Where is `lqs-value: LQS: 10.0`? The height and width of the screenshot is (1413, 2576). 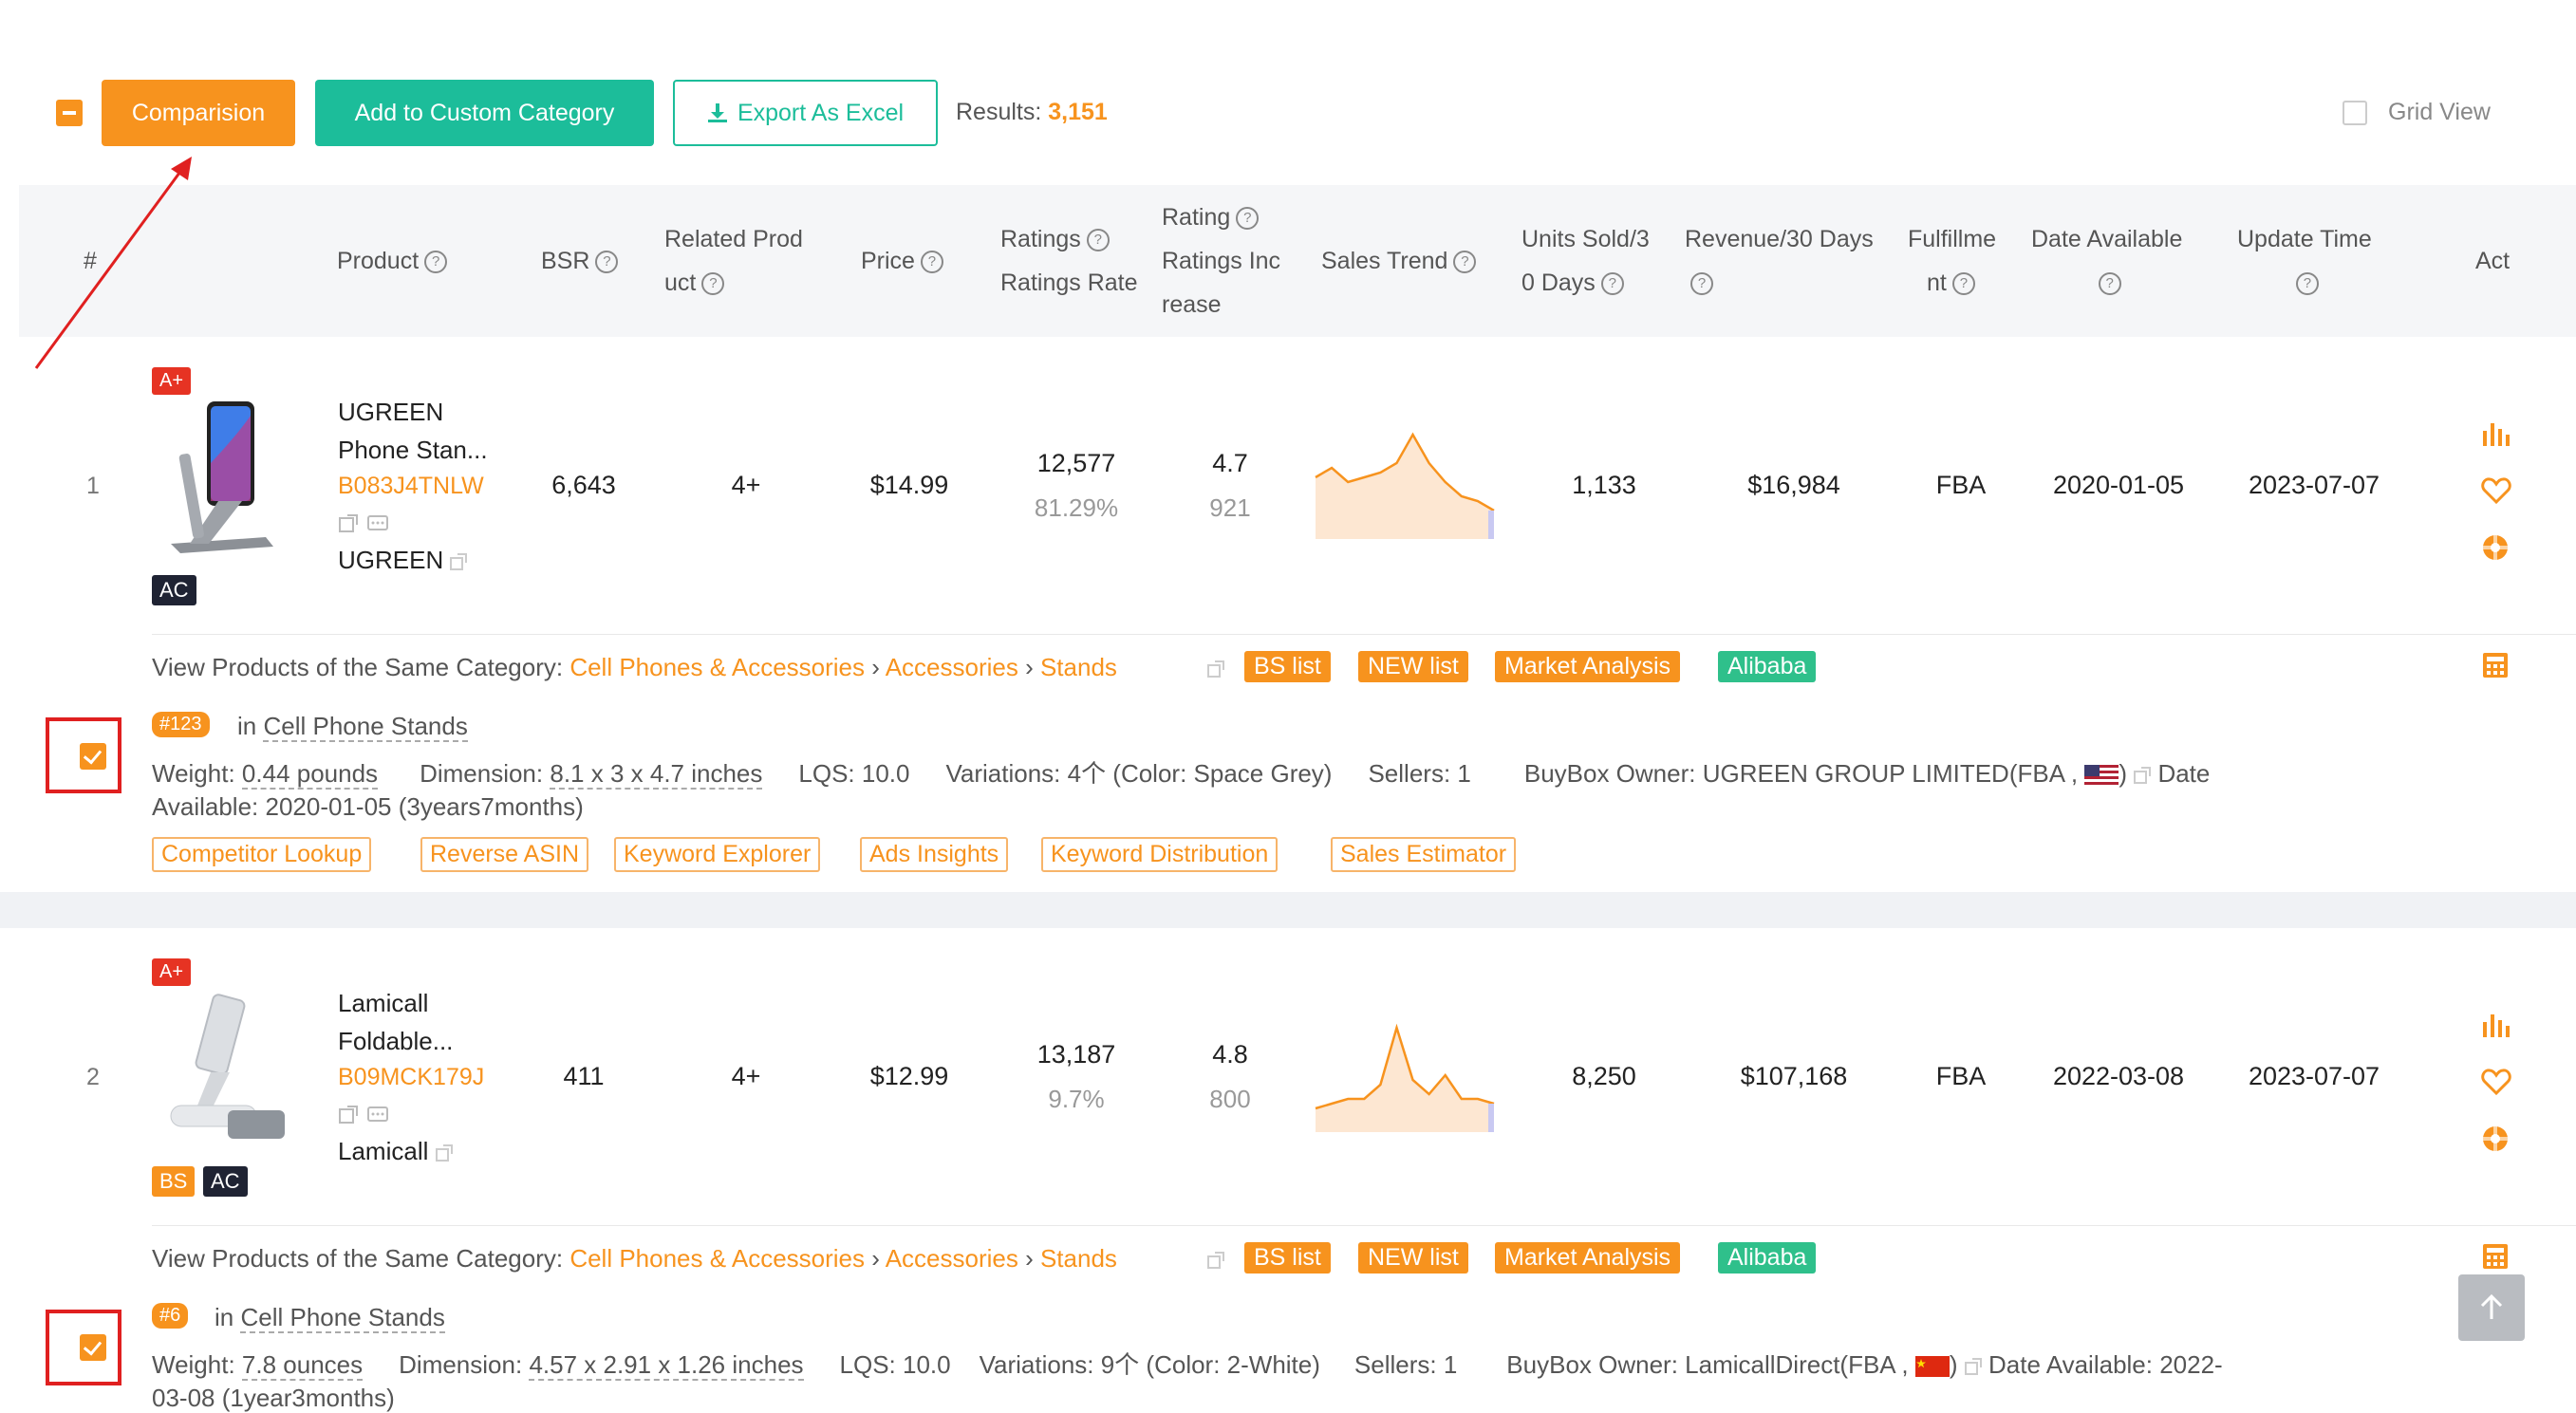
lqs-value: LQS: 10.0 is located at coordinates (854, 774).